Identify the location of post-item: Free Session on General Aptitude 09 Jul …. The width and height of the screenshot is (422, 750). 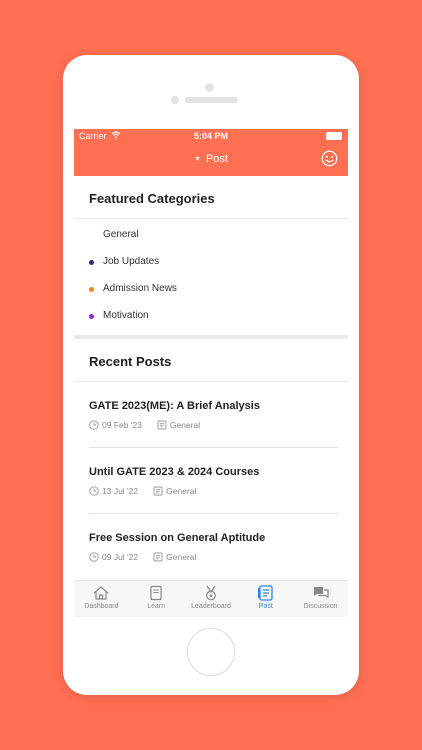
(211, 547).